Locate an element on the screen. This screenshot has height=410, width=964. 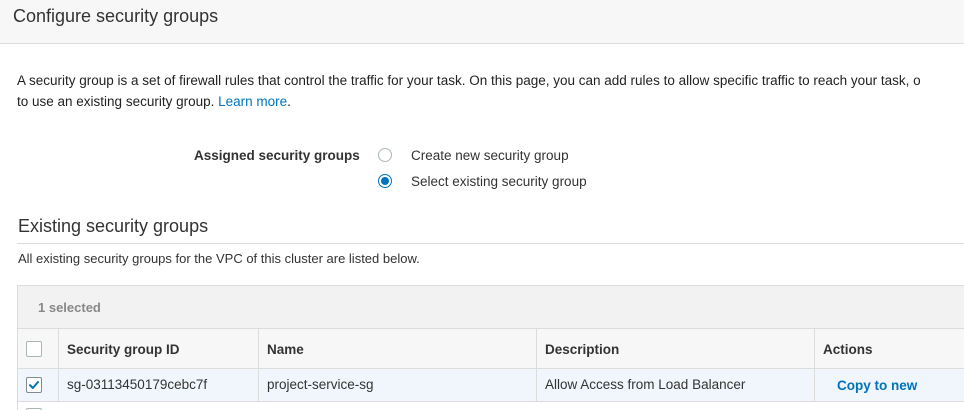
radio-label-create-new: Create new security group is located at coordinates (490, 155).